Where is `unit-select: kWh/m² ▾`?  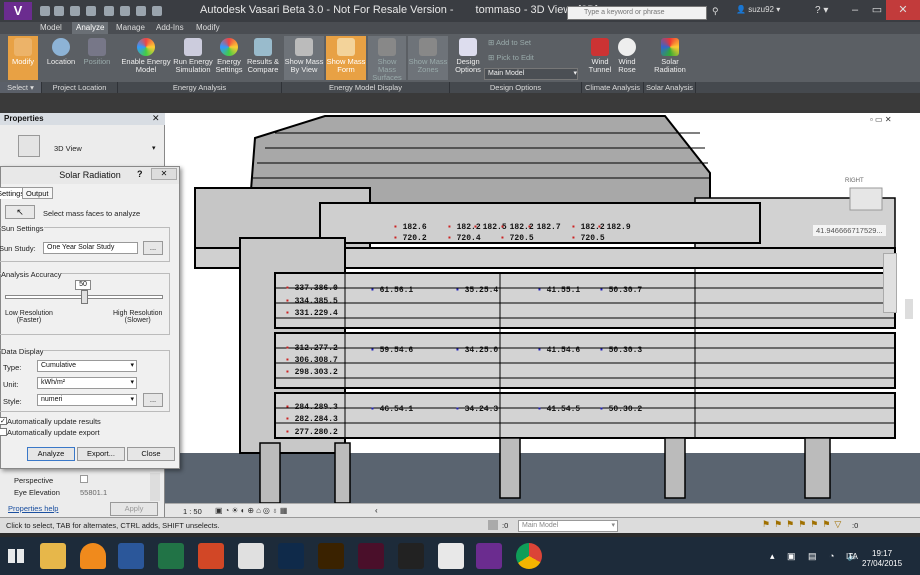
unit-select: kWh/m² ▾ is located at coordinates (87, 383).